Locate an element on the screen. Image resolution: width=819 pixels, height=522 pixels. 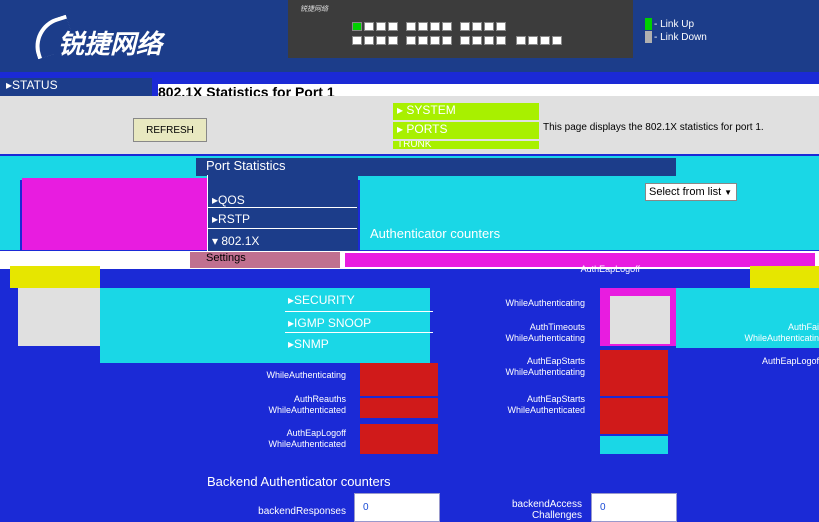
overlay-block-yellow-left is located at coordinates (55, 277).